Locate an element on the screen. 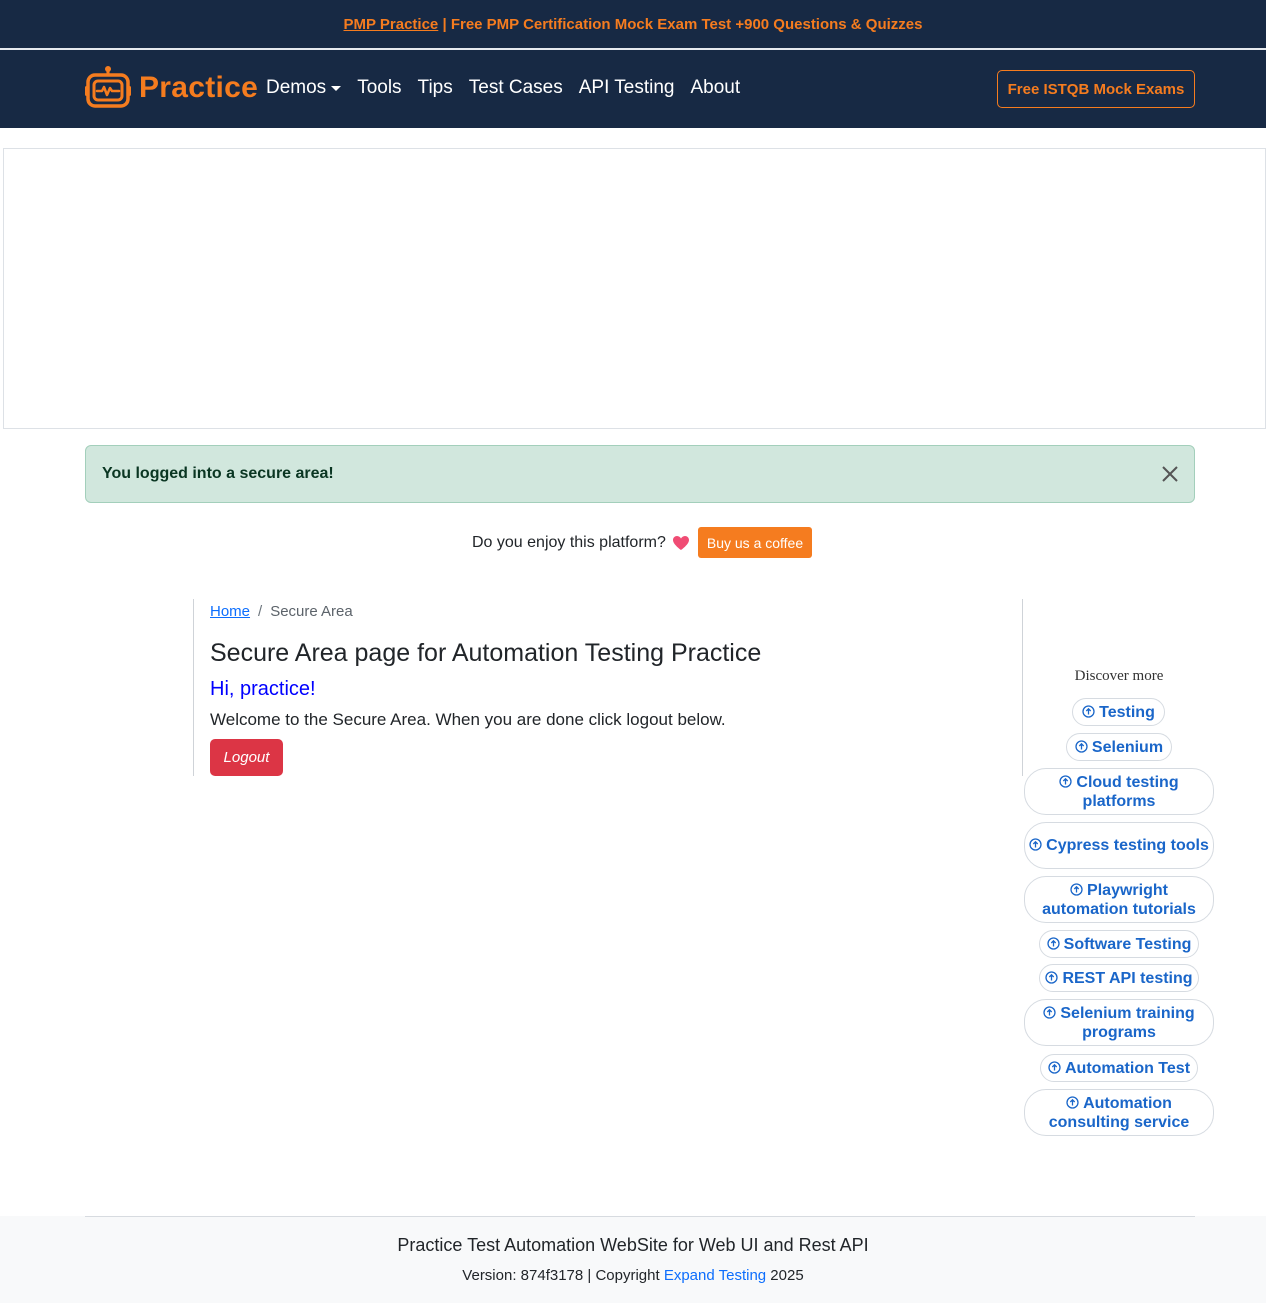  discover-item-selenium-training-programs: Selenium training programs is located at coordinates (1119, 1022).